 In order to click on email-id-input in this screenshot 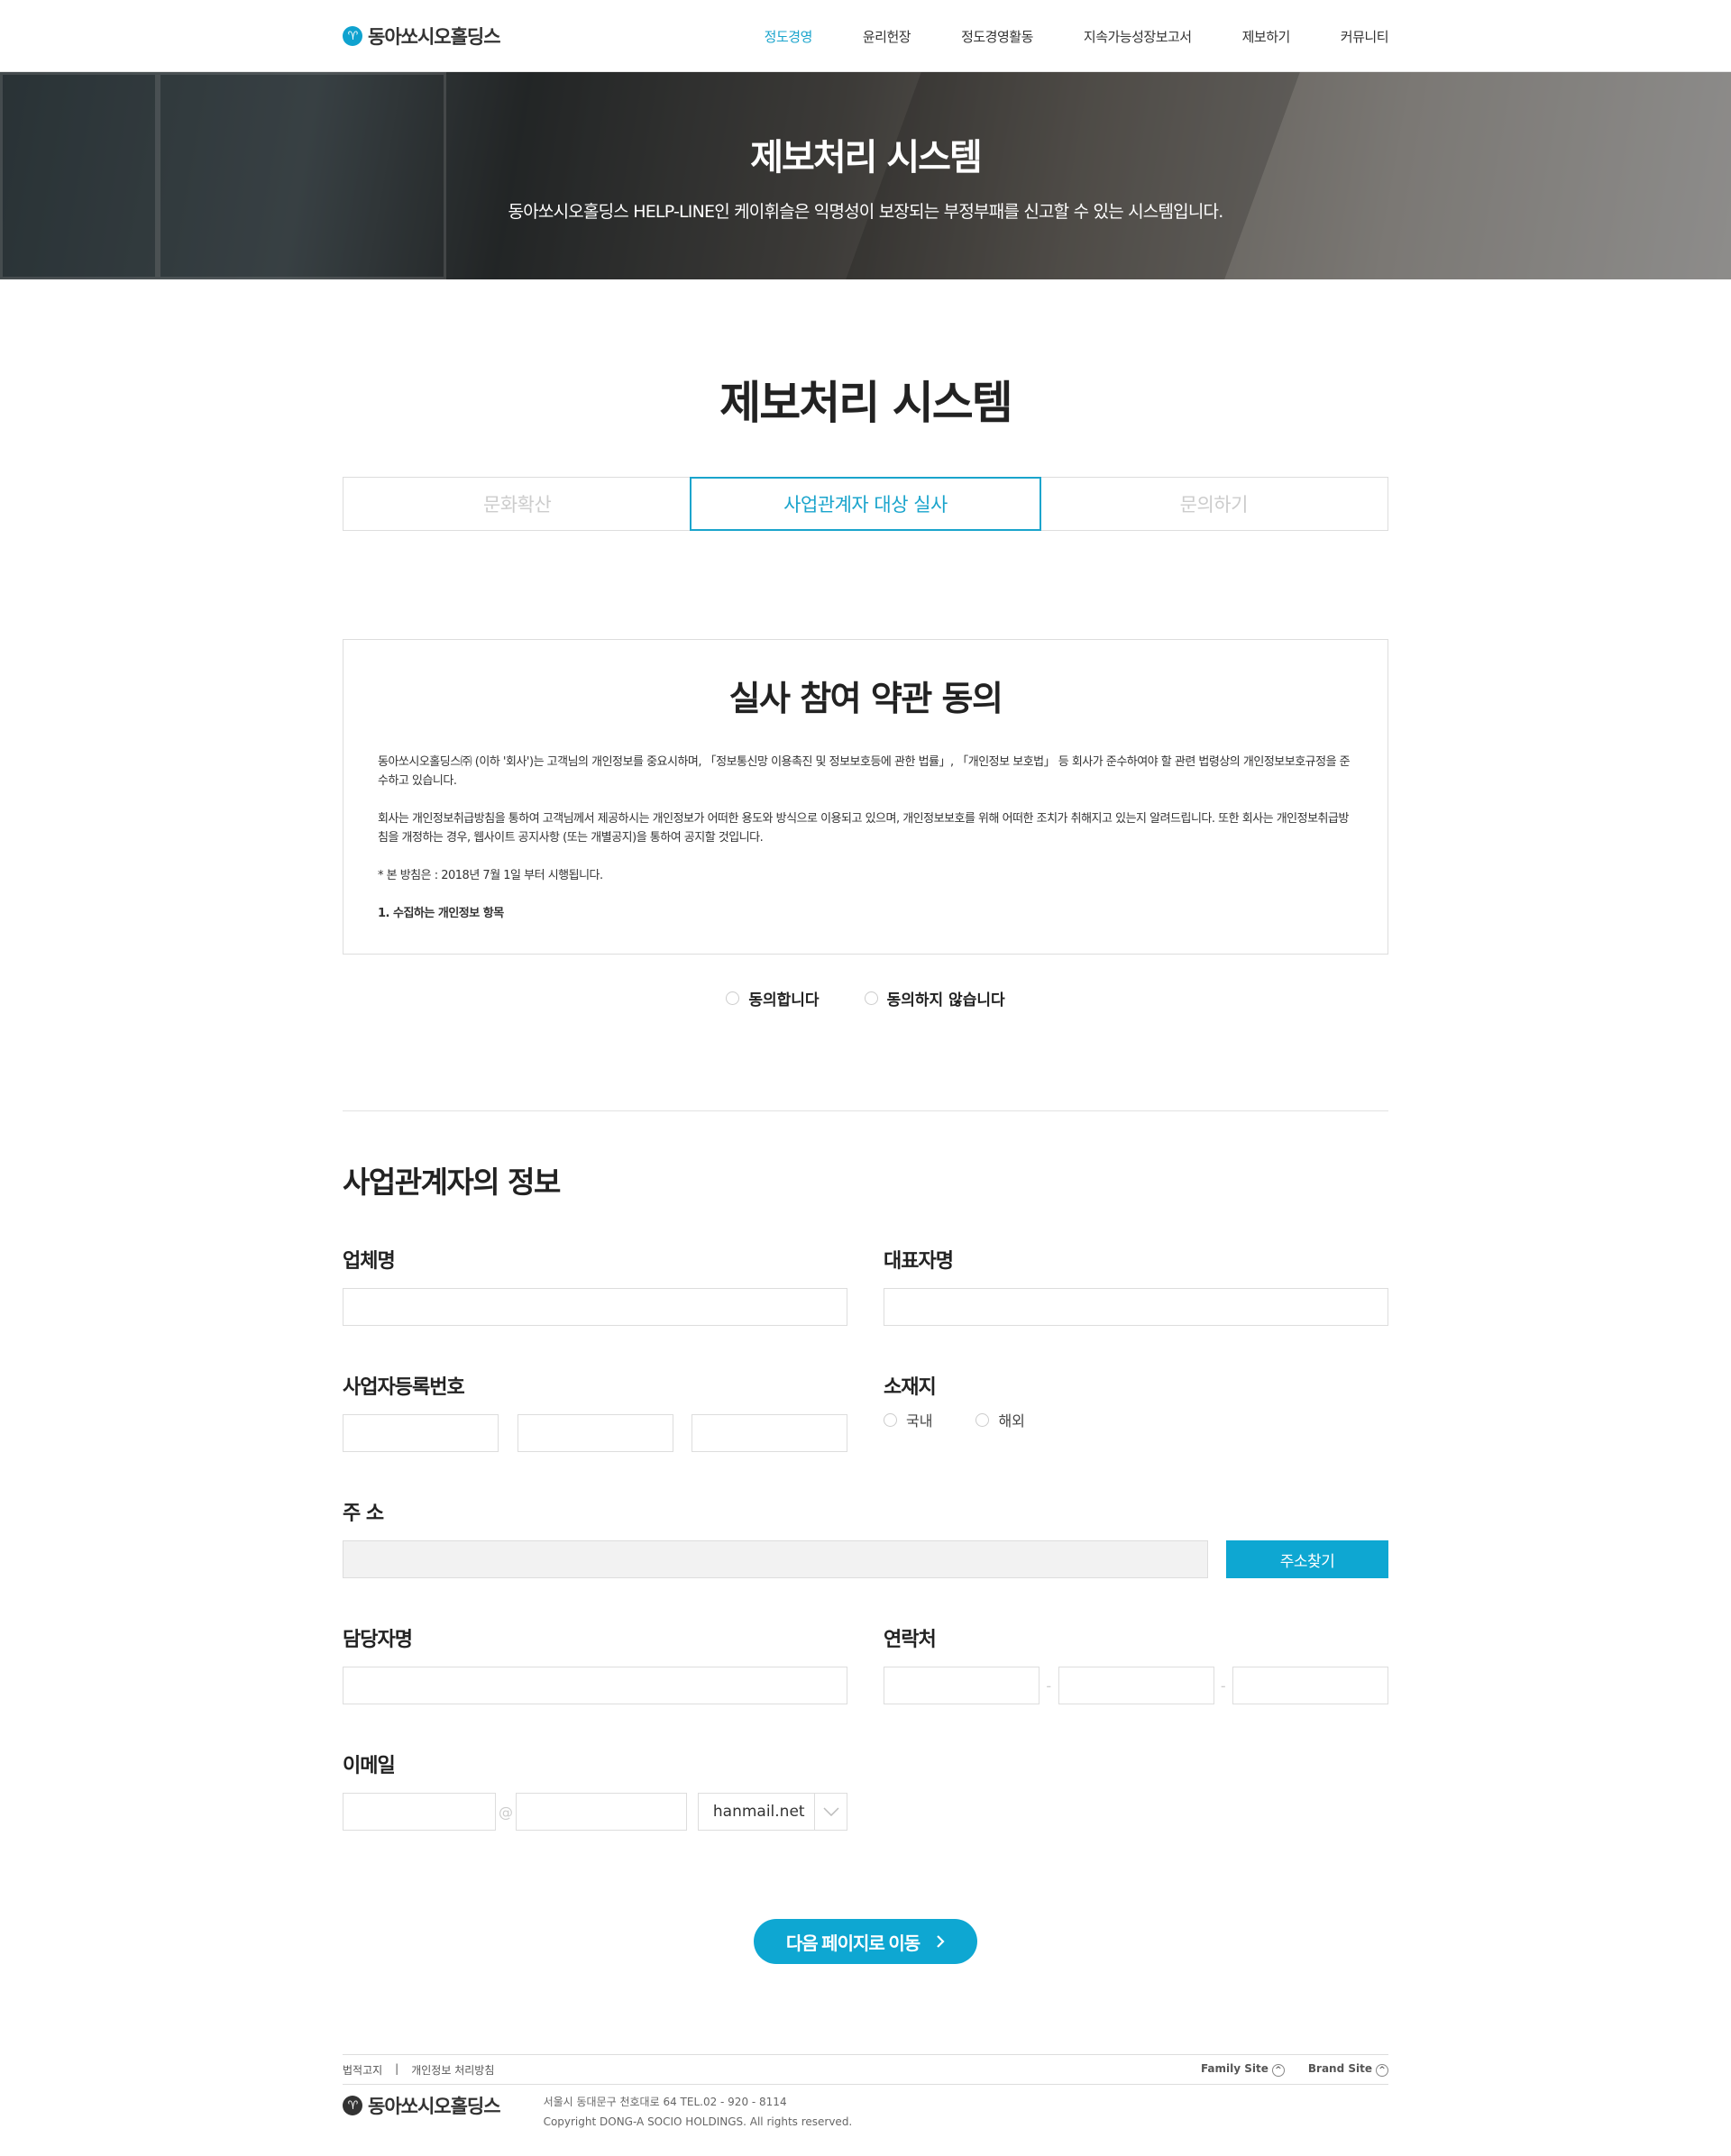, I will do `click(419, 1812)`.